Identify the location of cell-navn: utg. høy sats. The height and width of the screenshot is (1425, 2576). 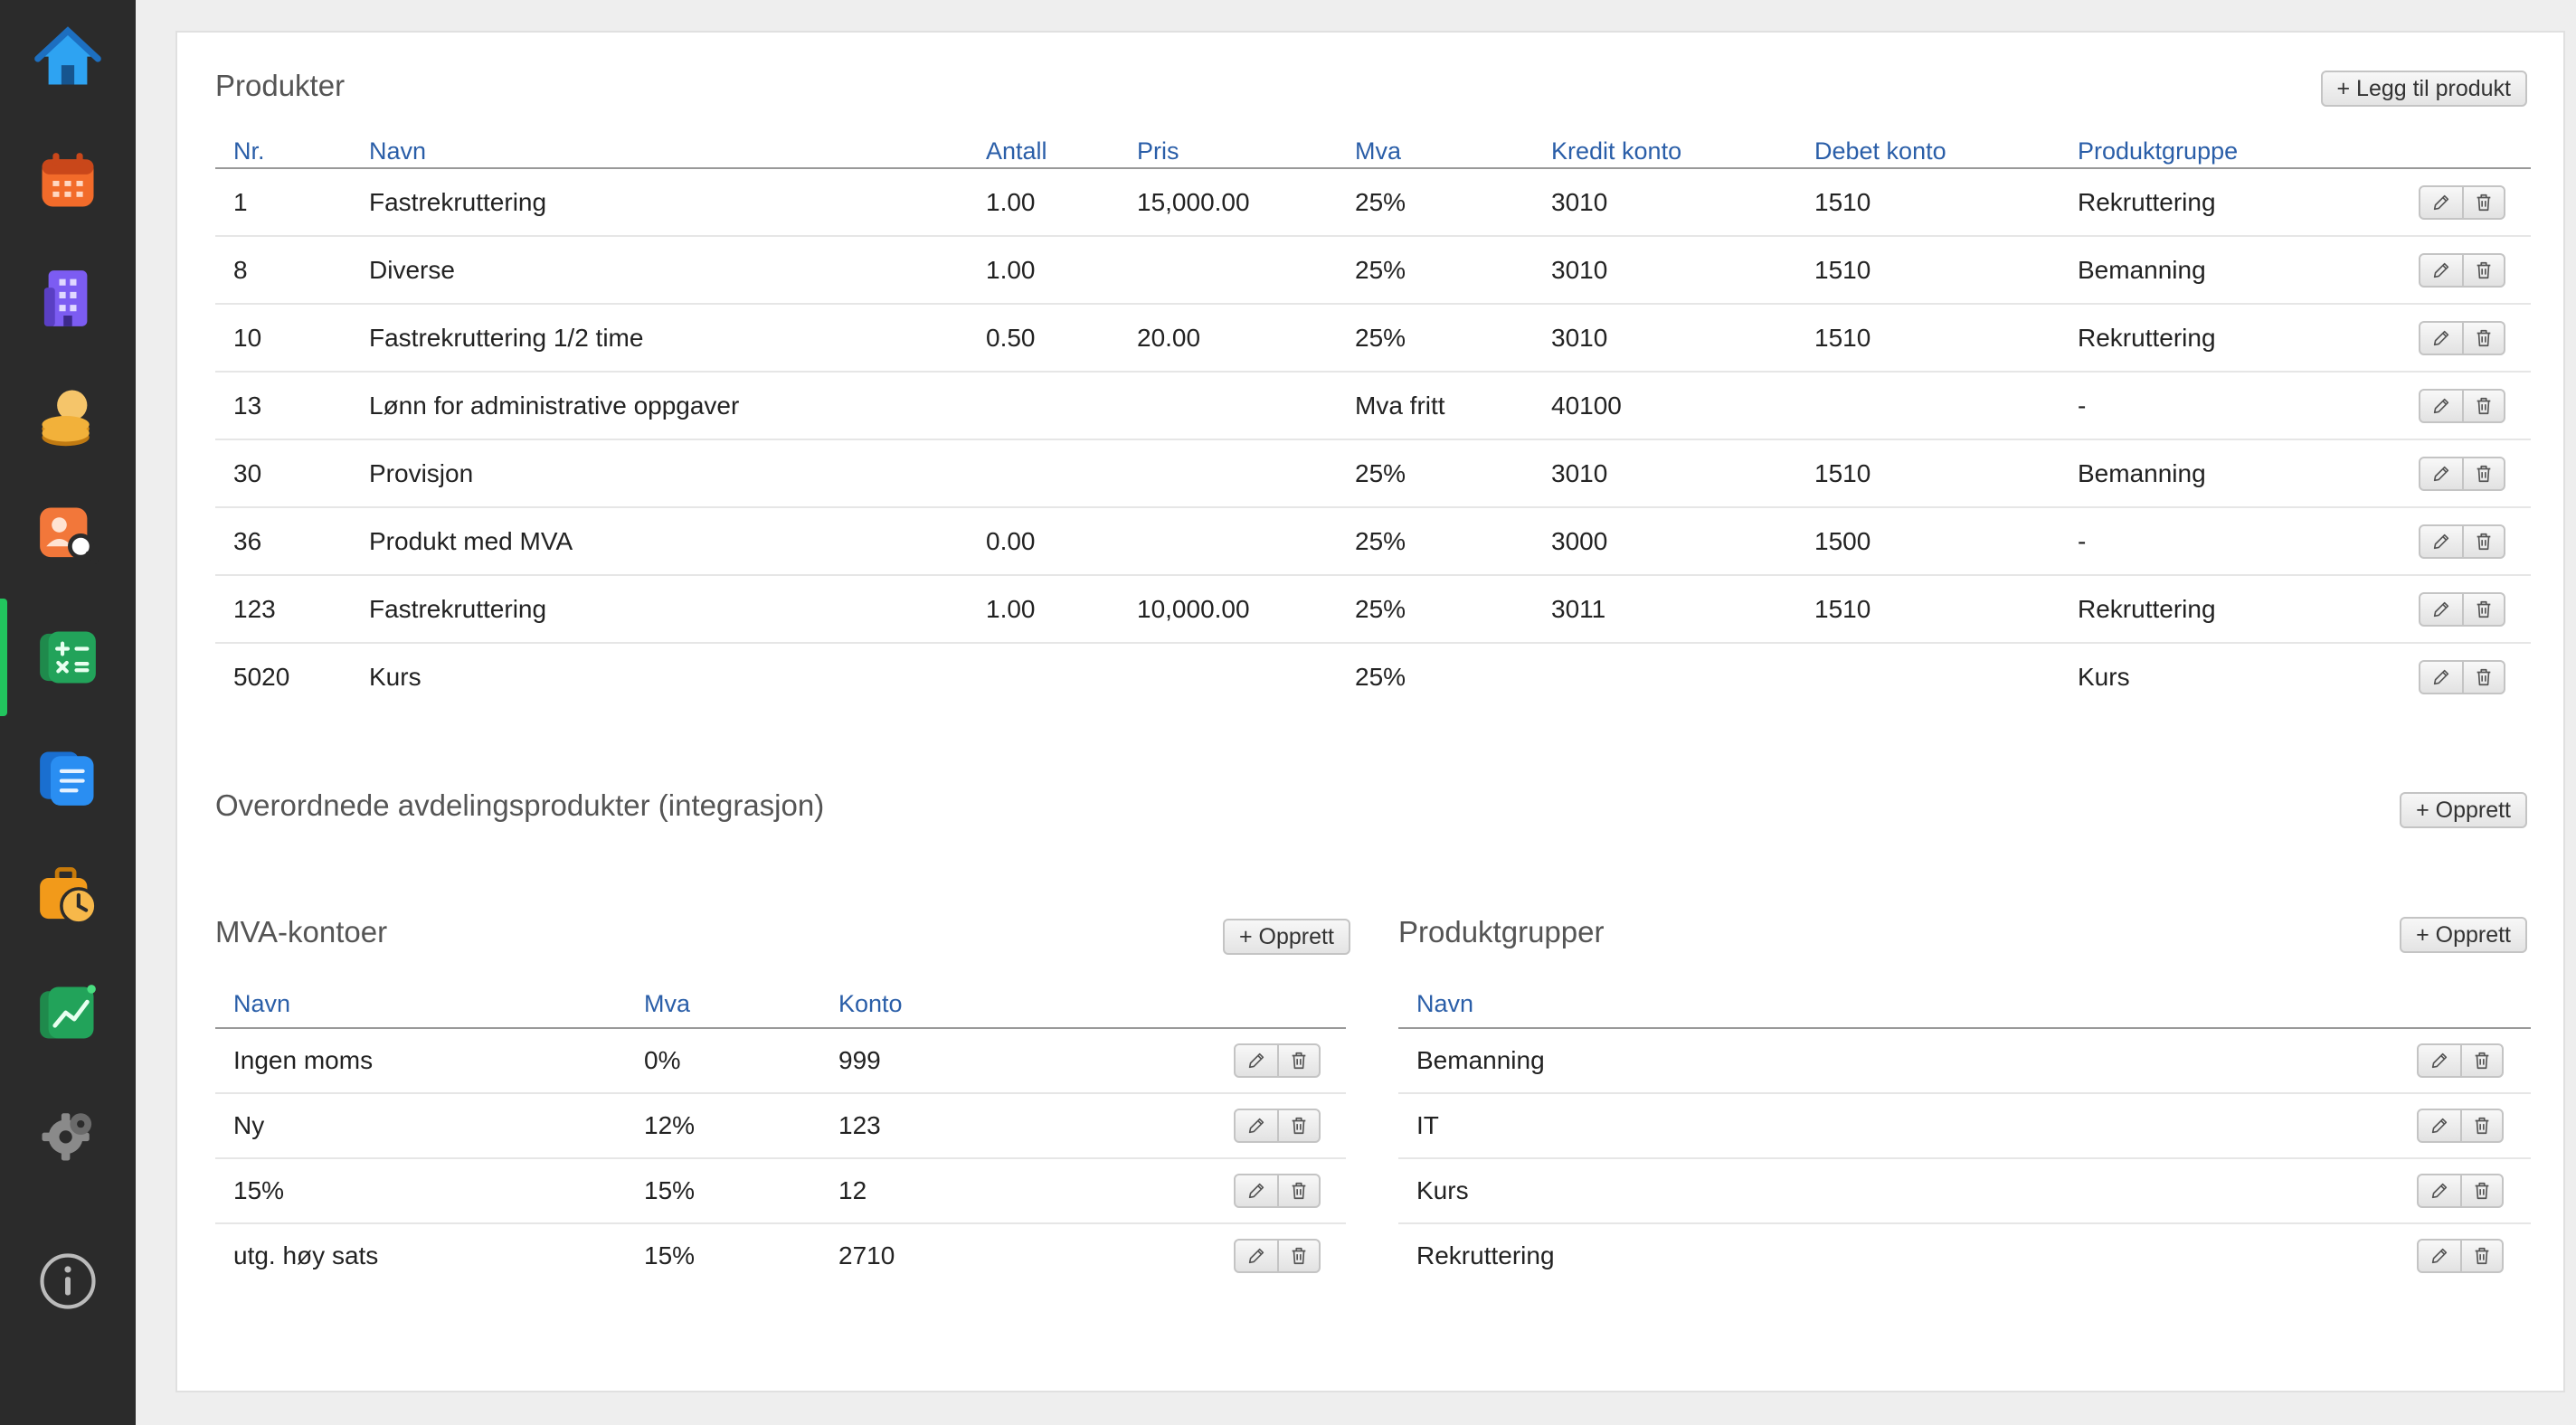
(306, 1255).